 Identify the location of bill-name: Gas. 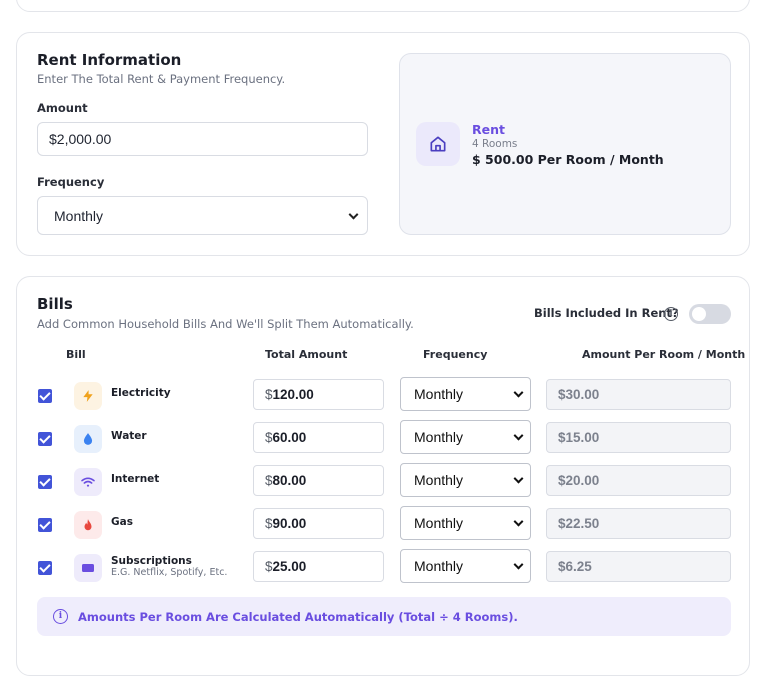
(122, 522).